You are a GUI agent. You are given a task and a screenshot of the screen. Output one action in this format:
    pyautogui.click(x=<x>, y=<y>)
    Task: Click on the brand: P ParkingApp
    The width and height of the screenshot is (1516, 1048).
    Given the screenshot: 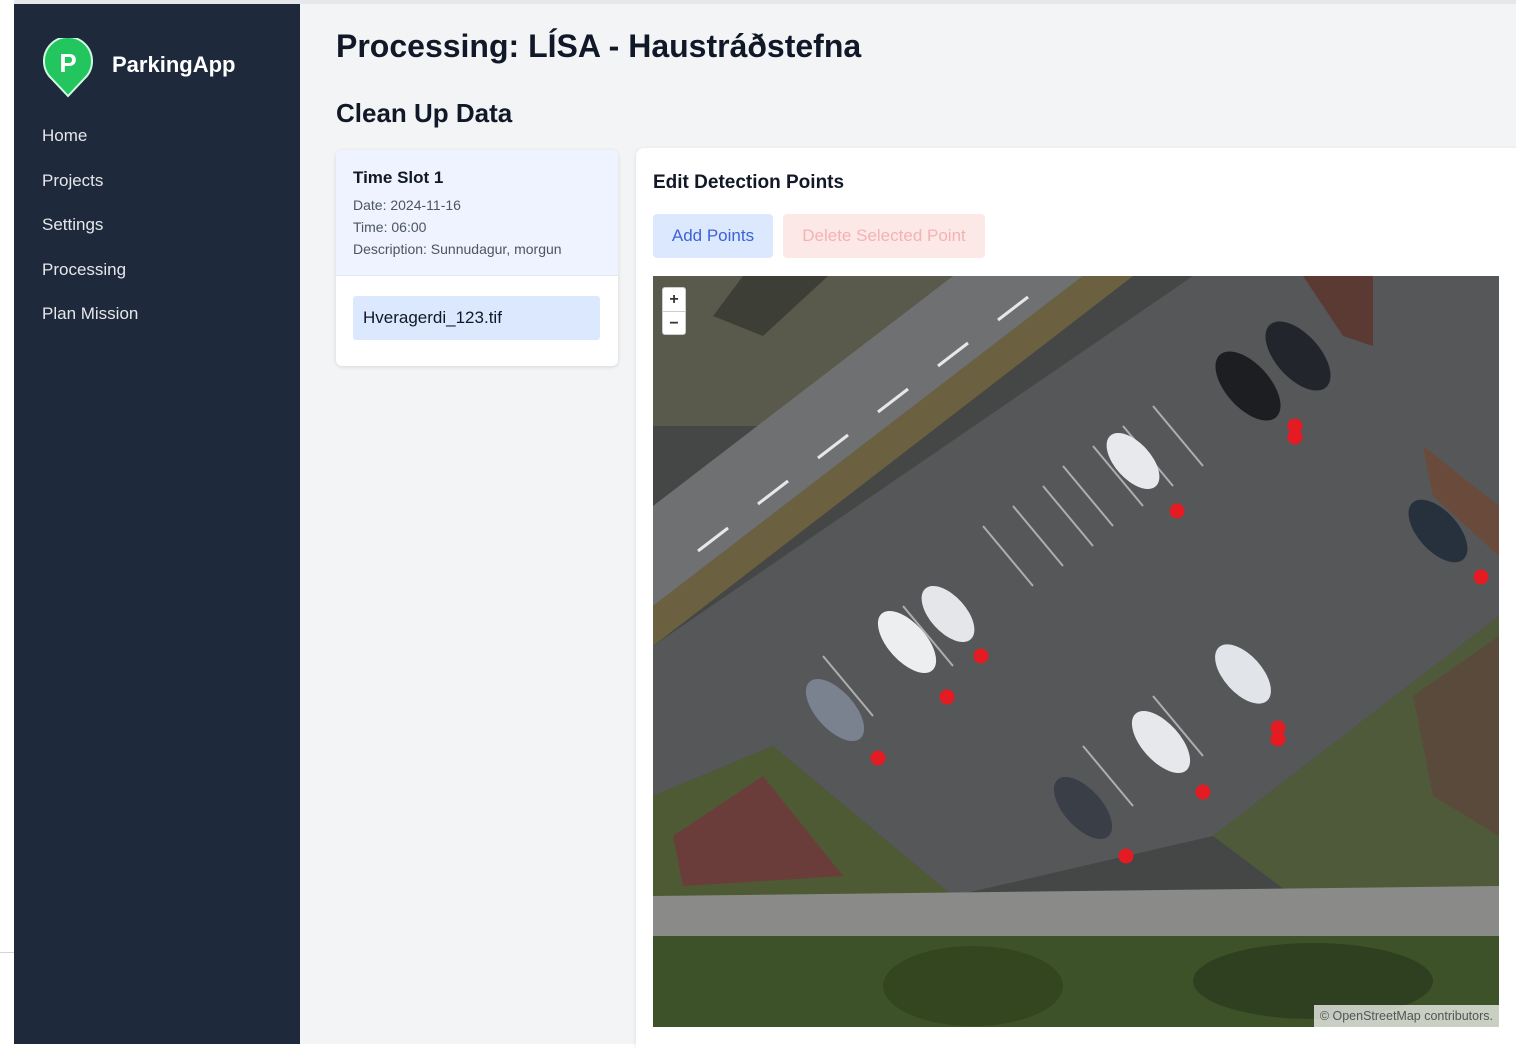 What is the action you would take?
    pyautogui.click(x=139, y=67)
    